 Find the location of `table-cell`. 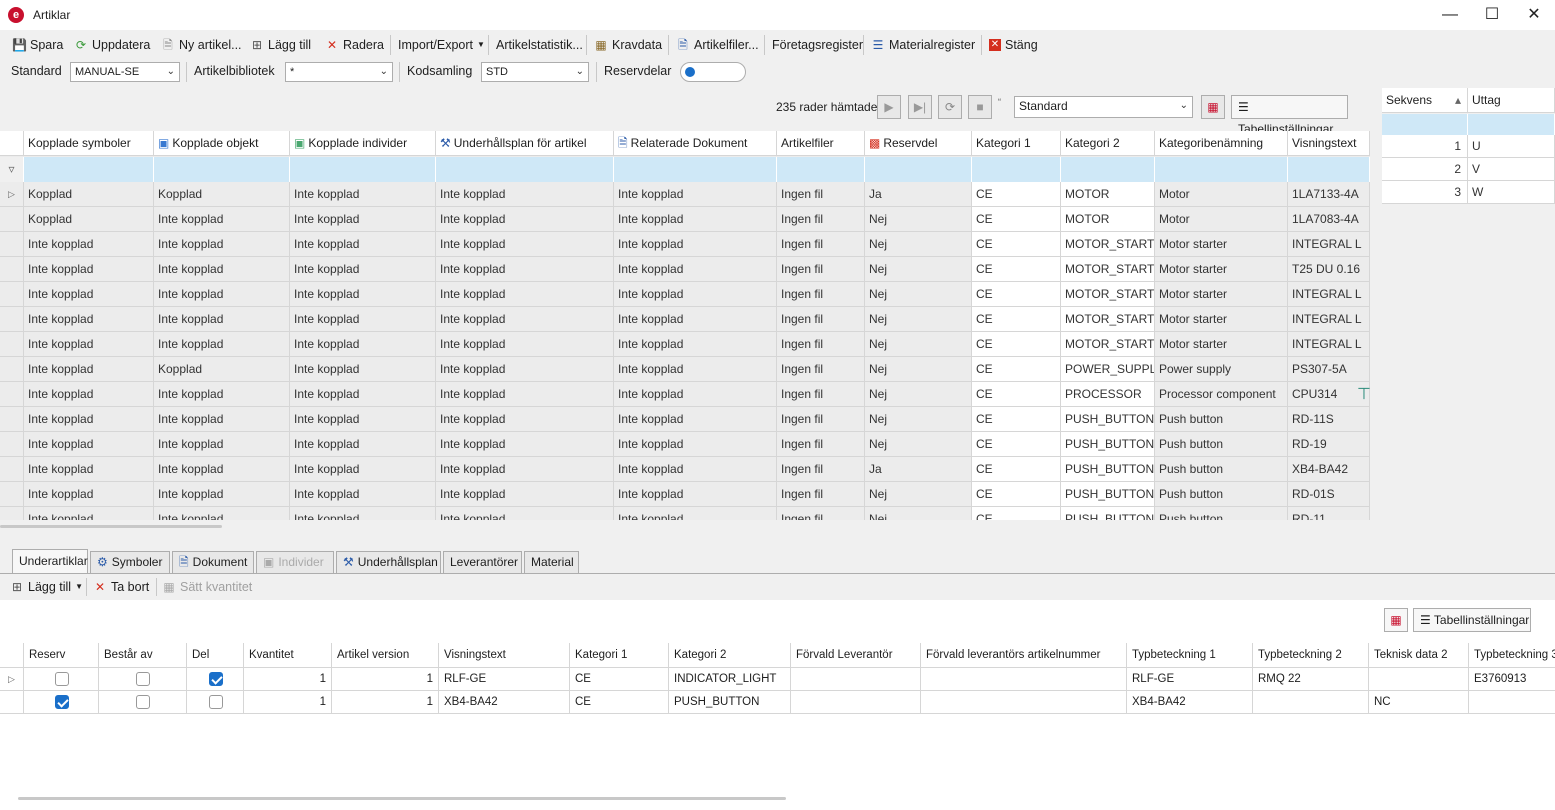

table-cell is located at coordinates (61, 702).